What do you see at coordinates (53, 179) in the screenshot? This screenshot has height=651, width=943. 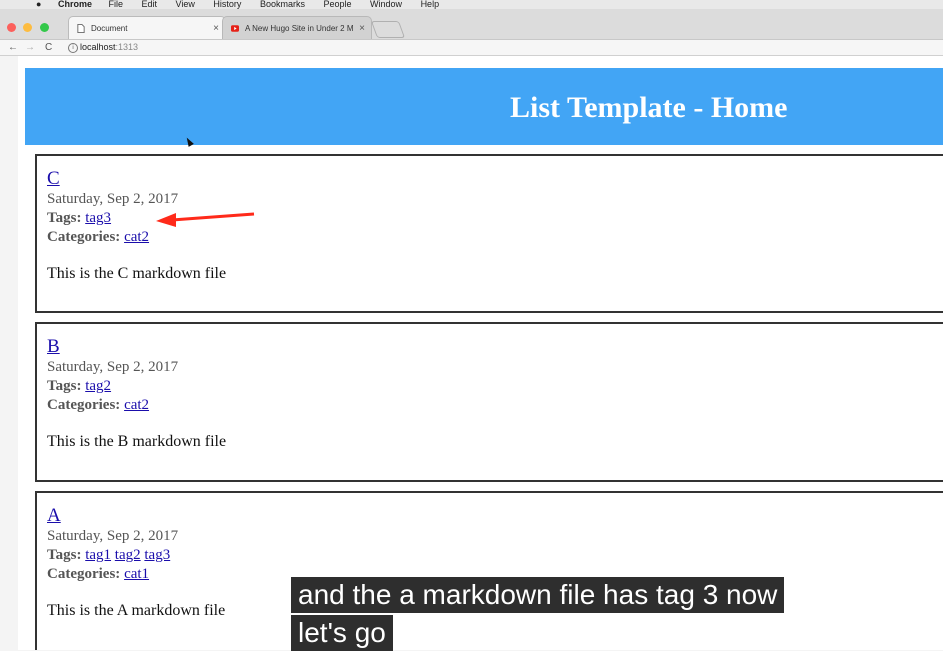 I see `post-title-link: C` at bounding box center [53, 179].